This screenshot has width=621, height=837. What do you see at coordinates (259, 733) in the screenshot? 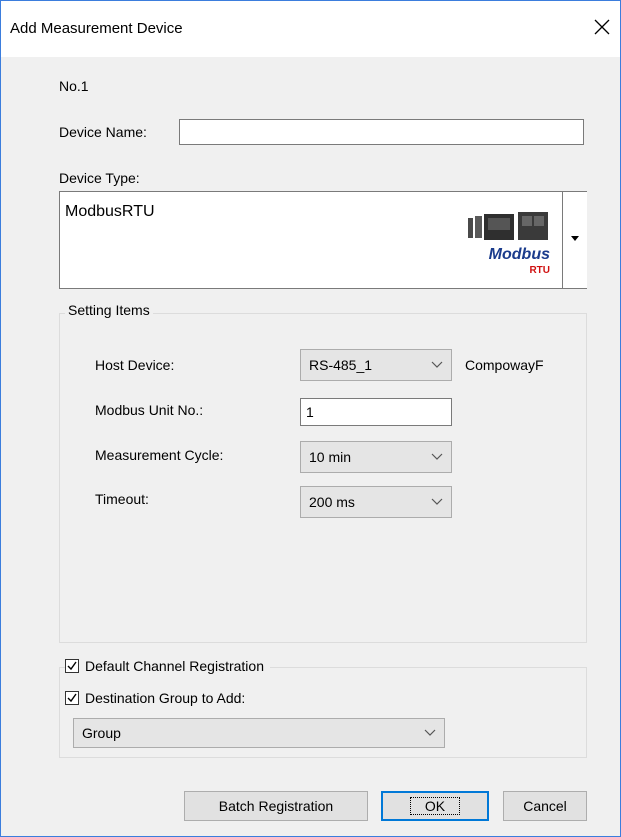
I see `destination-group-select: Group` at bounding box center [259, 733].